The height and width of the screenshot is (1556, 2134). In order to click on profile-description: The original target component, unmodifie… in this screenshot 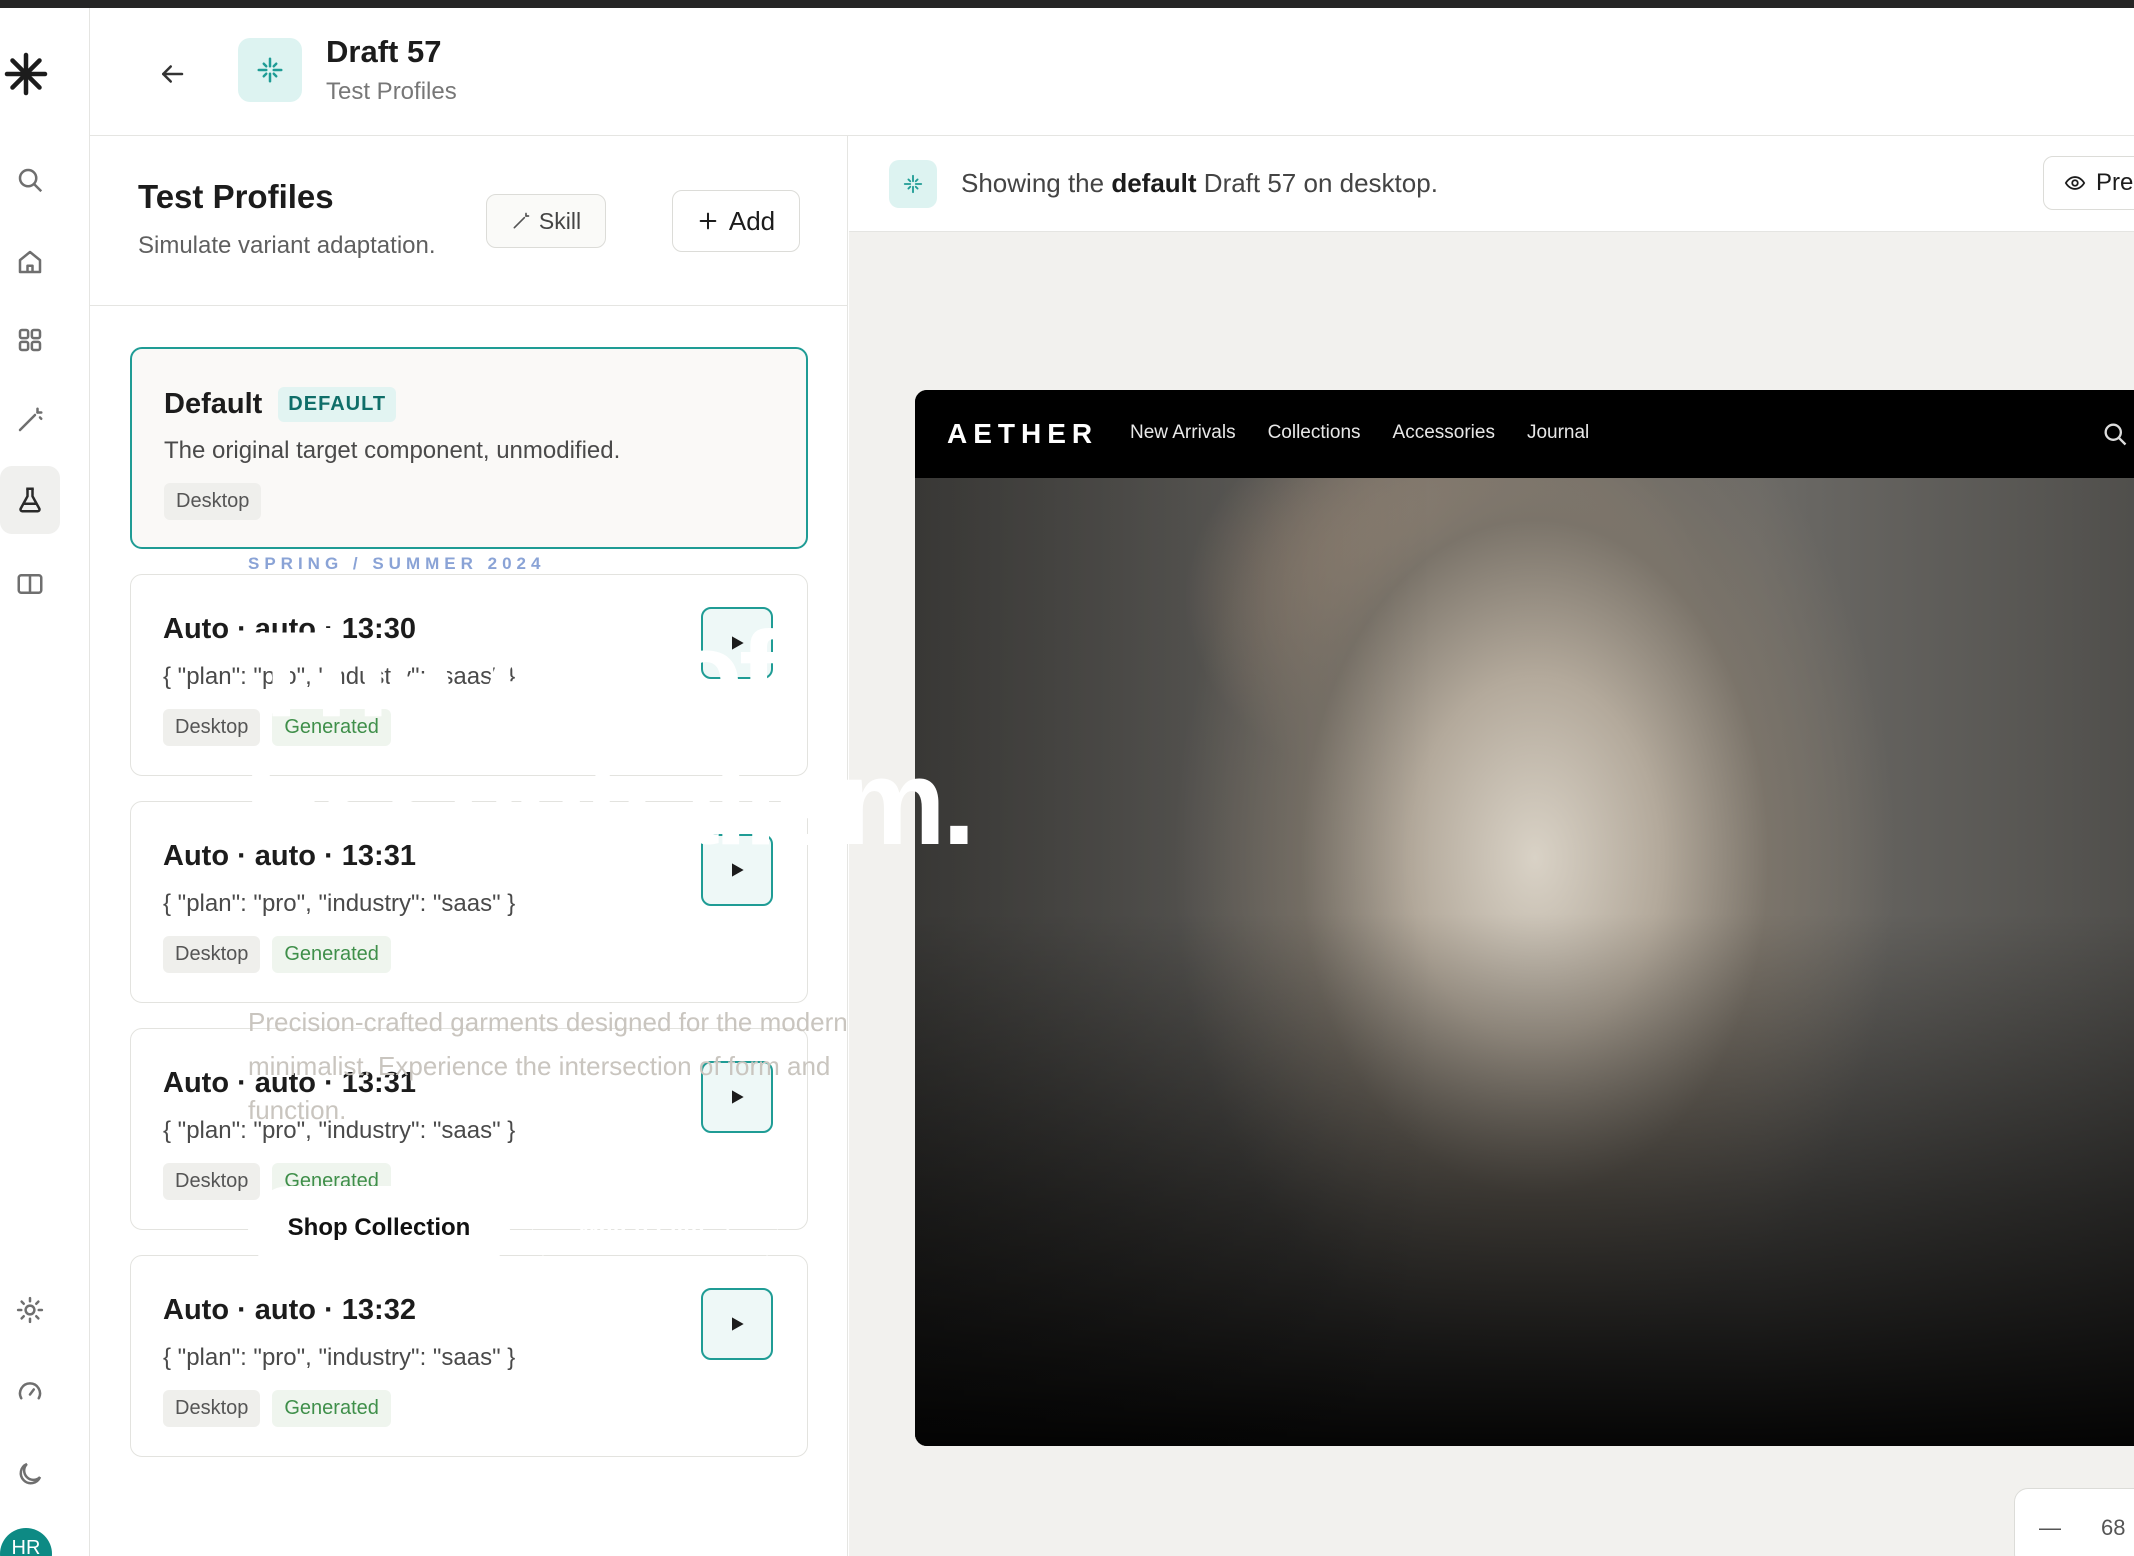, I will do `click(392, 450)`.